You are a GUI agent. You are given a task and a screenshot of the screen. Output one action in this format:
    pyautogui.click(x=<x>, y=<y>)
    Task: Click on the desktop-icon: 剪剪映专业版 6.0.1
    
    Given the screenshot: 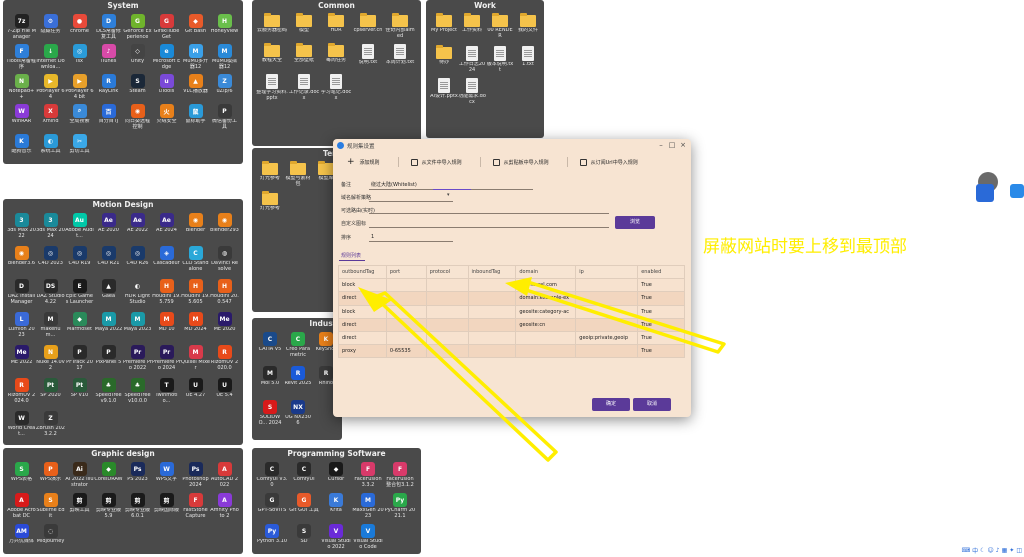 What is the action you would take?
    pyautogui.click(x=137, y=506)
    